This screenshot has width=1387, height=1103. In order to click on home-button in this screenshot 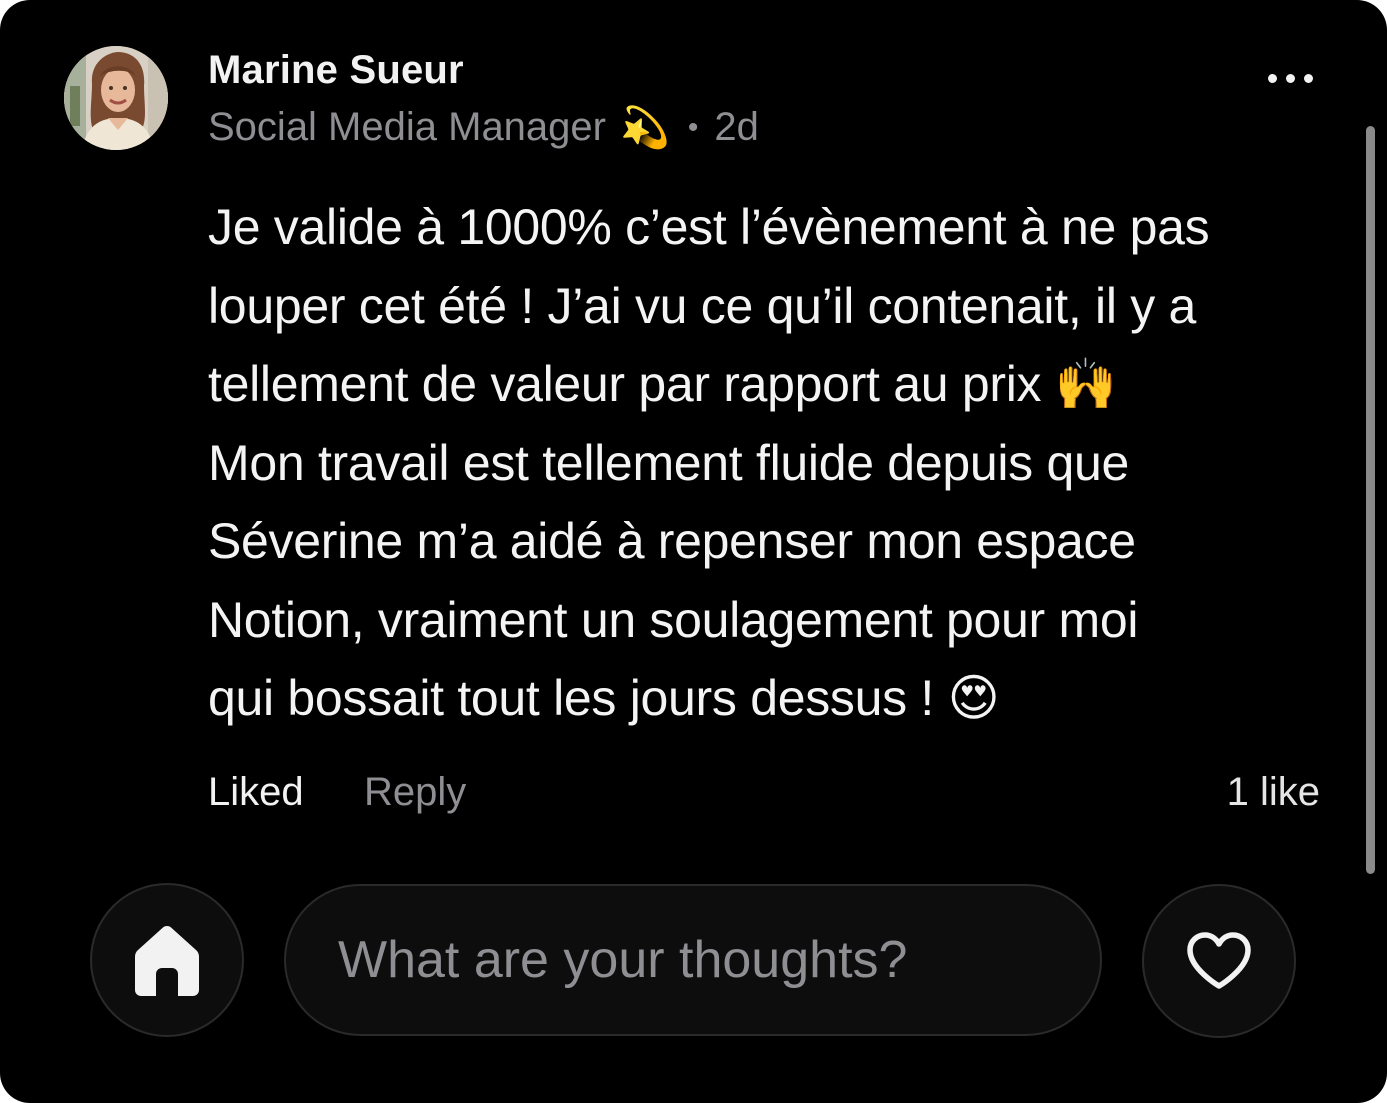, I will do `click(167, 960)`.